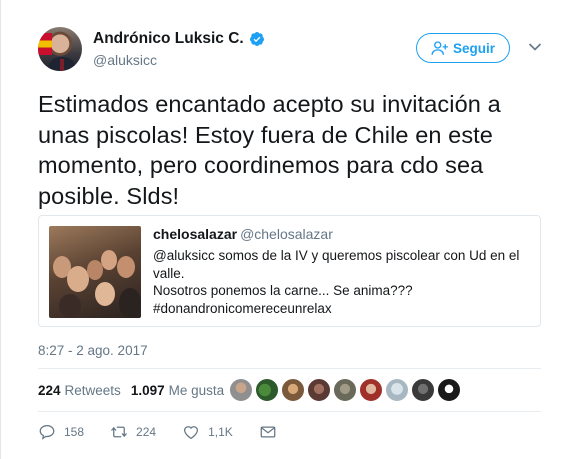 The image size is (561, 459). I want to click on liker-avatars, so click(345, 390).